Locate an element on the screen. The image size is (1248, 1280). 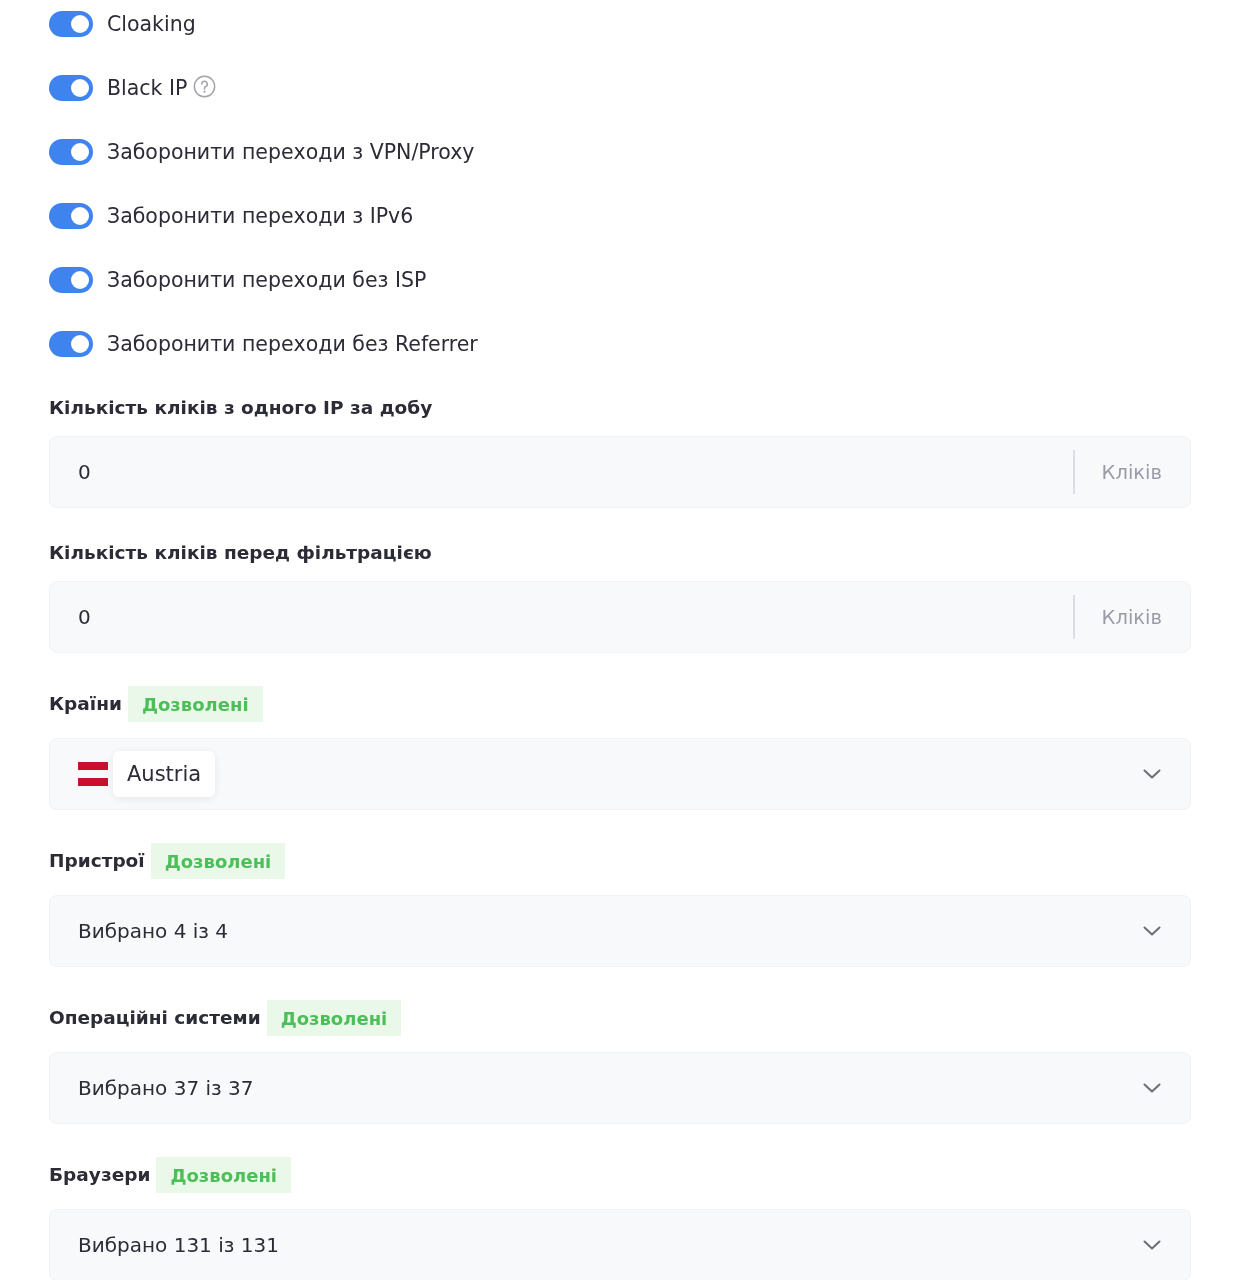
field-label: Операційні системи is located at coordinates (155, 1018).